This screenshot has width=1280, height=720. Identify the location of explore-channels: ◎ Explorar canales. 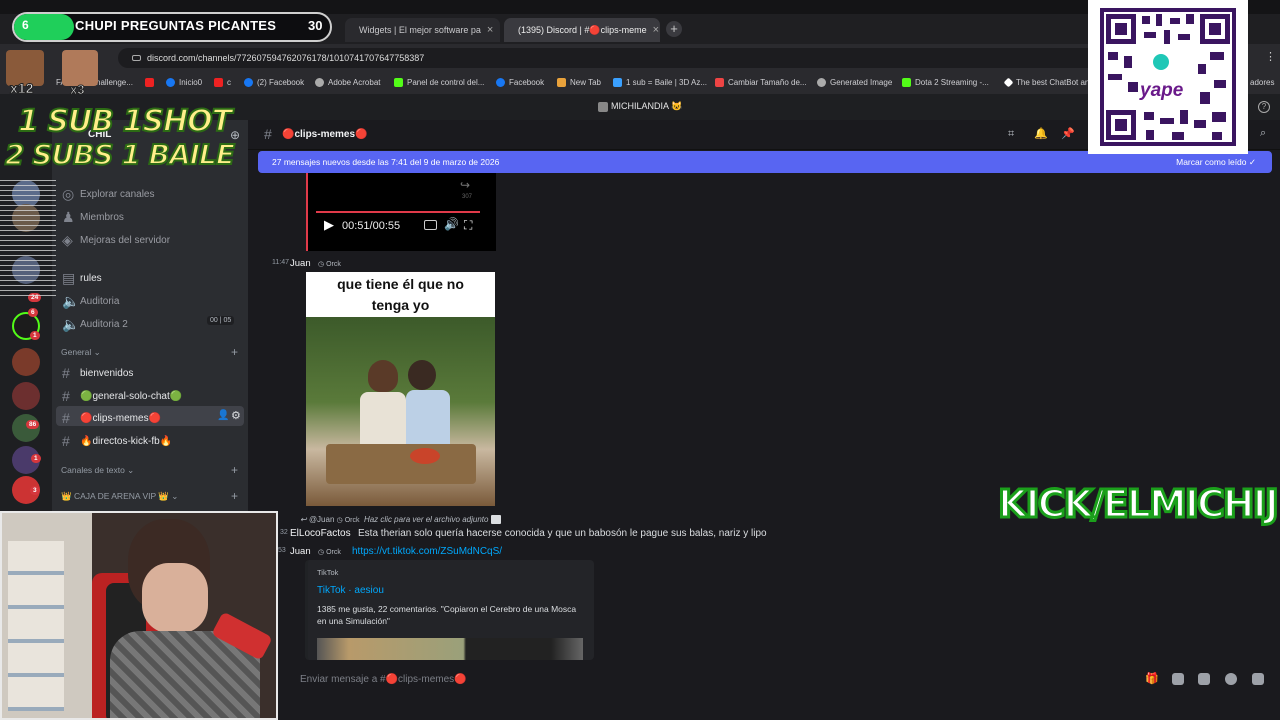
(108, 194).